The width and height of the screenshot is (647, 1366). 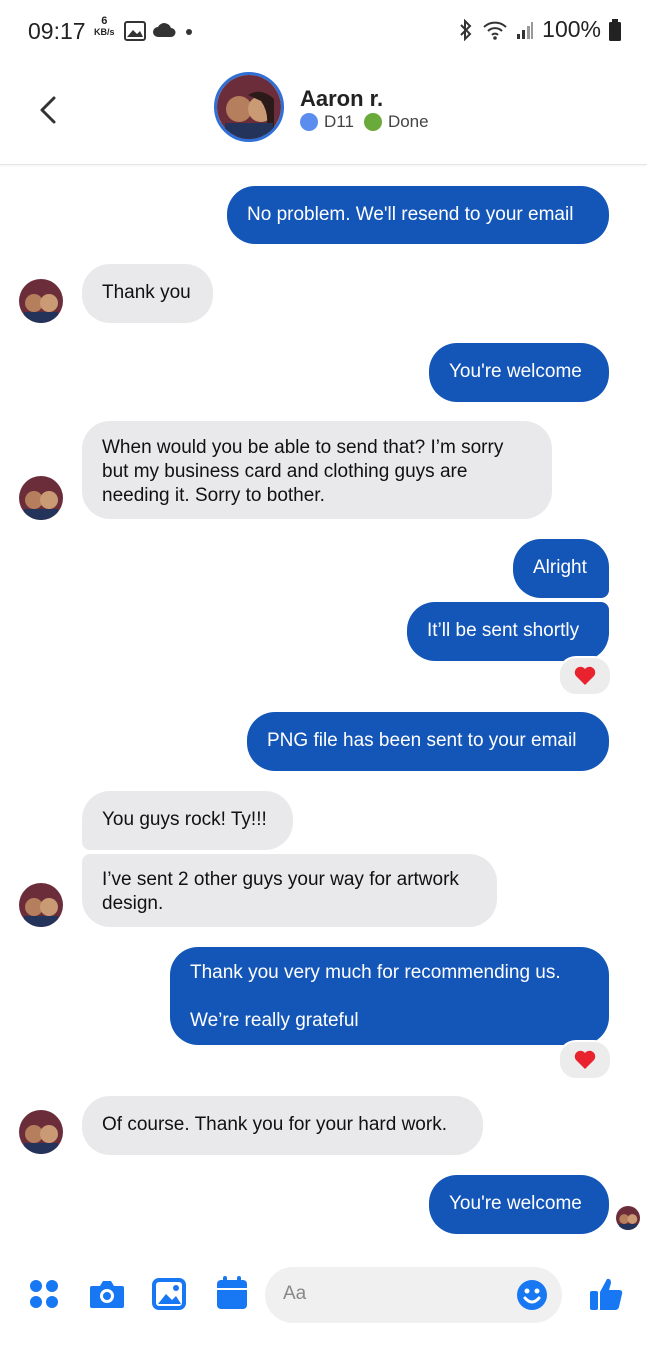 I want to click on network-speed: 6 KB/s, so click(x=104, y=27).